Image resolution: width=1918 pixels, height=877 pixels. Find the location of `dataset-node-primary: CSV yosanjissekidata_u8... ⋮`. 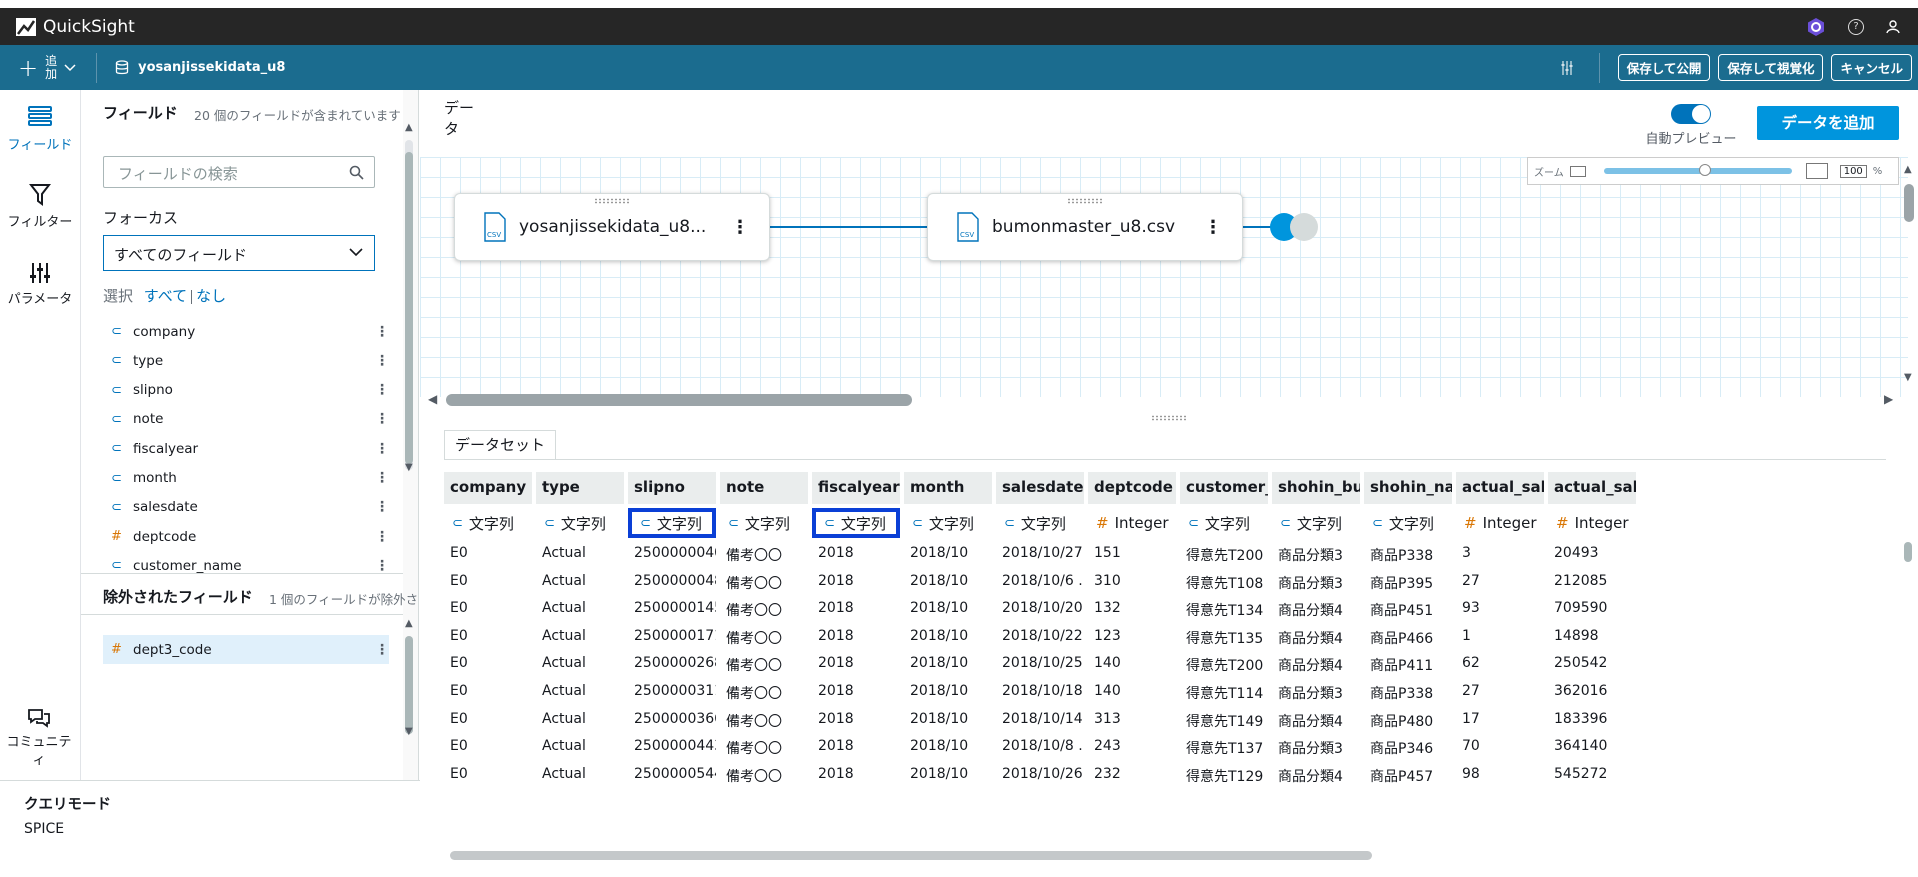

dataset-node-primary: CSV yosanjissekidata_u8... ⋮ is located at coordinates (612, 227).